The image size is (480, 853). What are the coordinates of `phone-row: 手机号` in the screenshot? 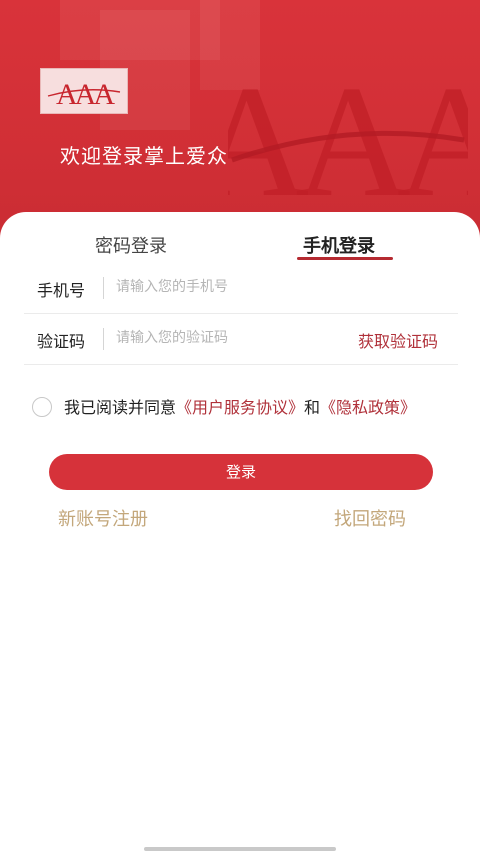 It's located at (241, 288).